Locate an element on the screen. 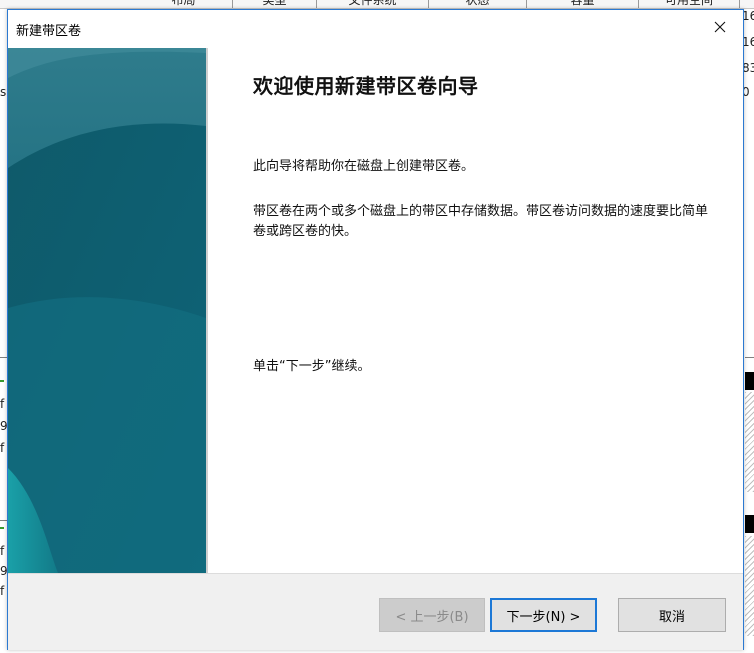  dialog-titlebar: 新建带区卷 is located at coordinates (375, 29).